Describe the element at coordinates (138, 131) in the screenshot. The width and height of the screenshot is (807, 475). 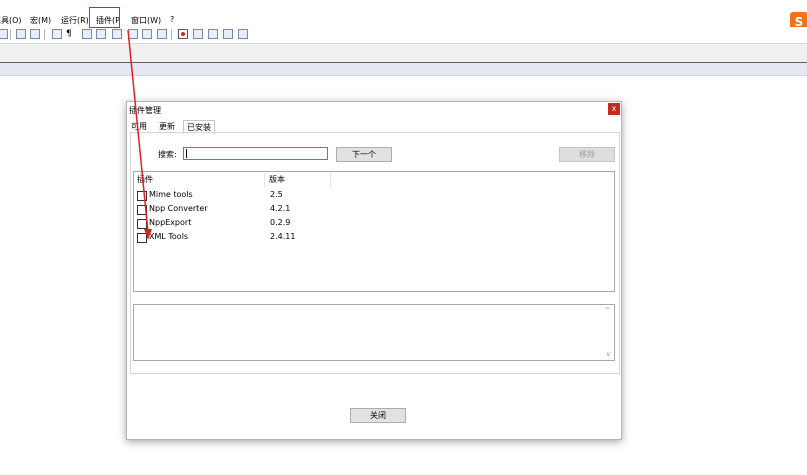
I see `annotation-arrow-shaft` at that location.